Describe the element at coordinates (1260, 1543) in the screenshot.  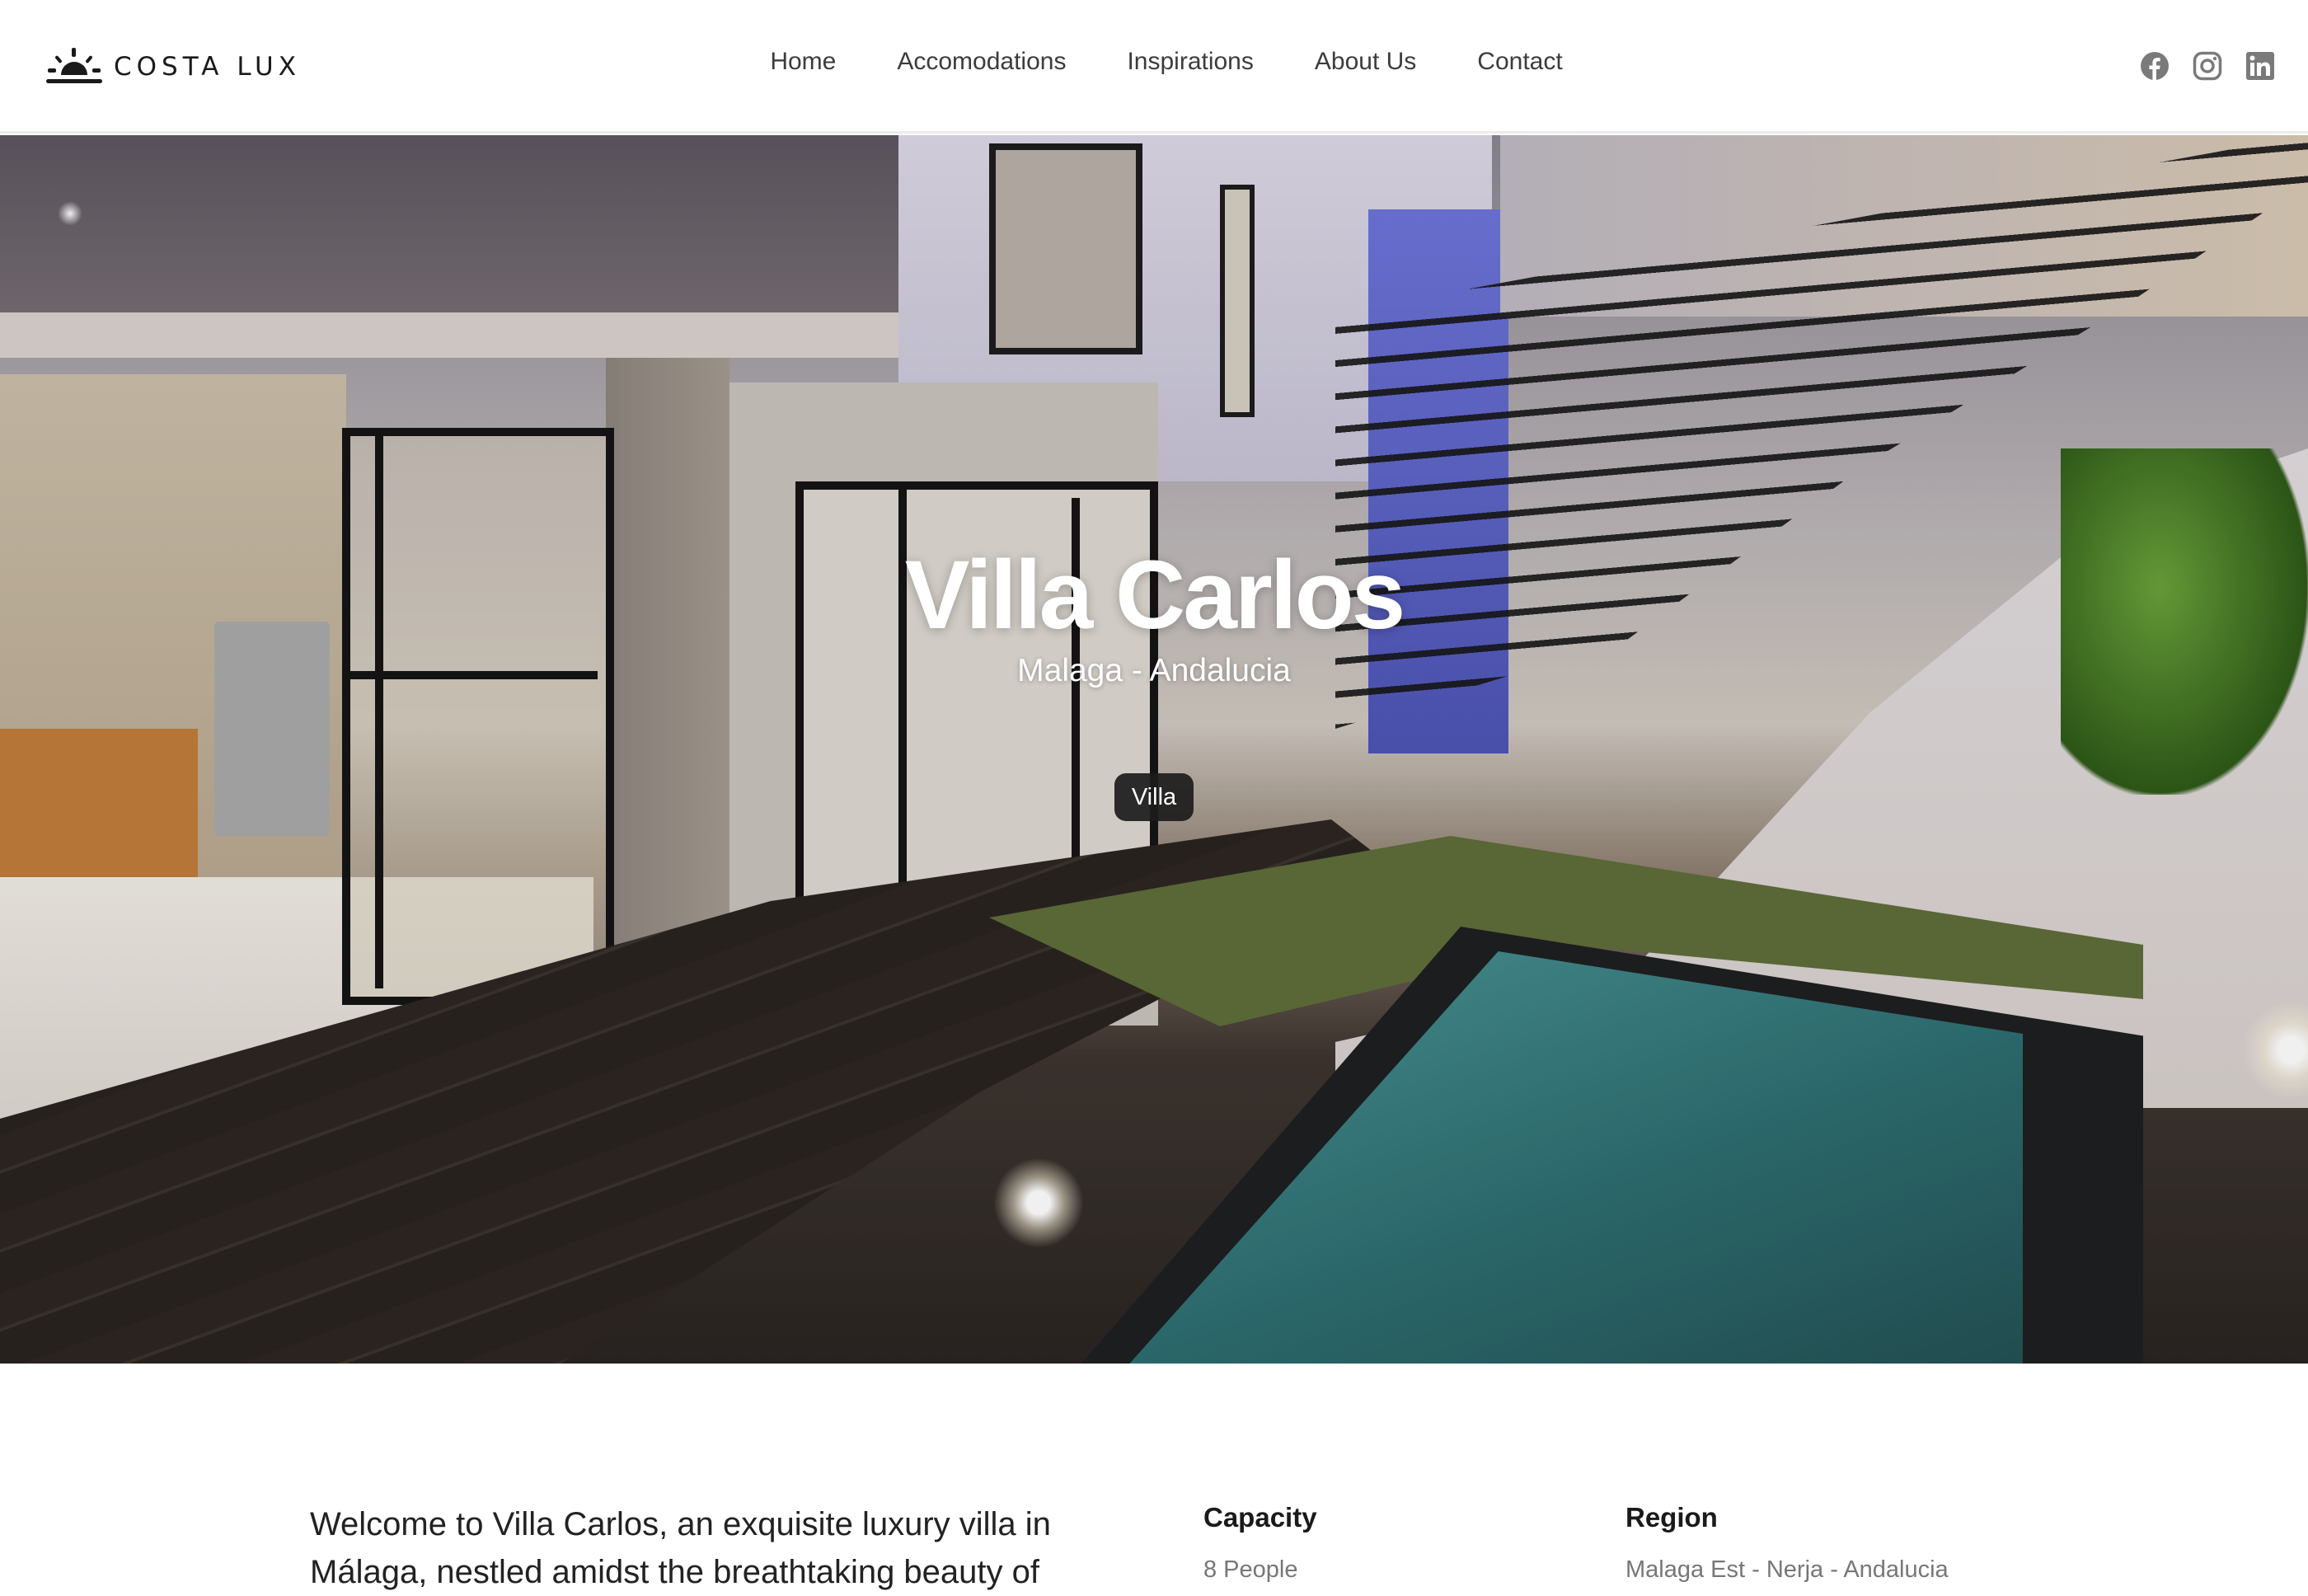
I see `capacity-spec: Capacity 8 People` at that location.